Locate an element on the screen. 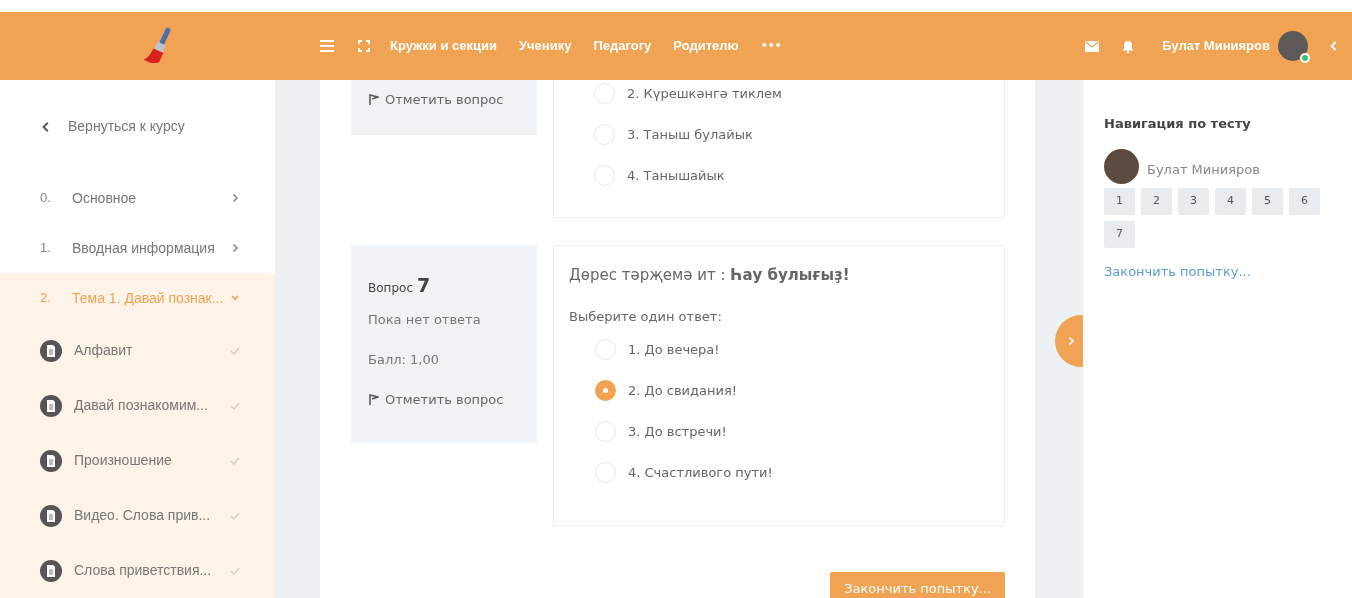  answer-option: 2. Күрешкәнгә тиклем is located at coordinates (704, 93).